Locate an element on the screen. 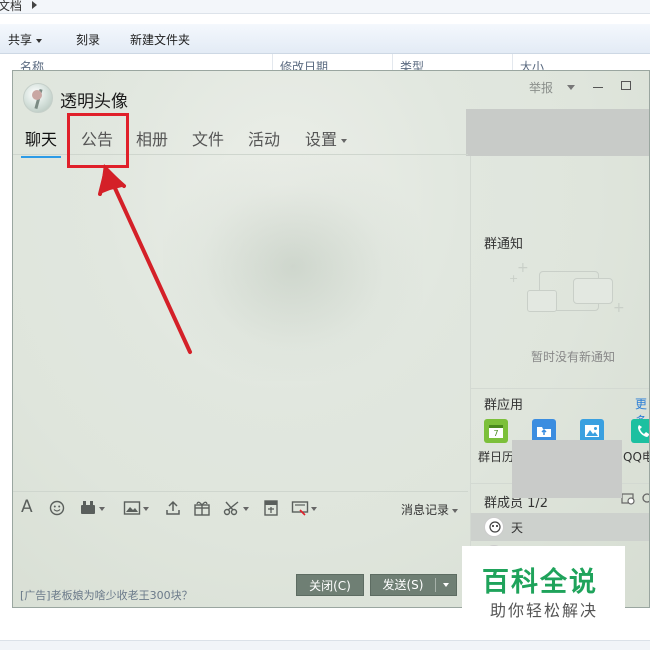  close-button: 关闭(C) is located at coordinates (330, 585).